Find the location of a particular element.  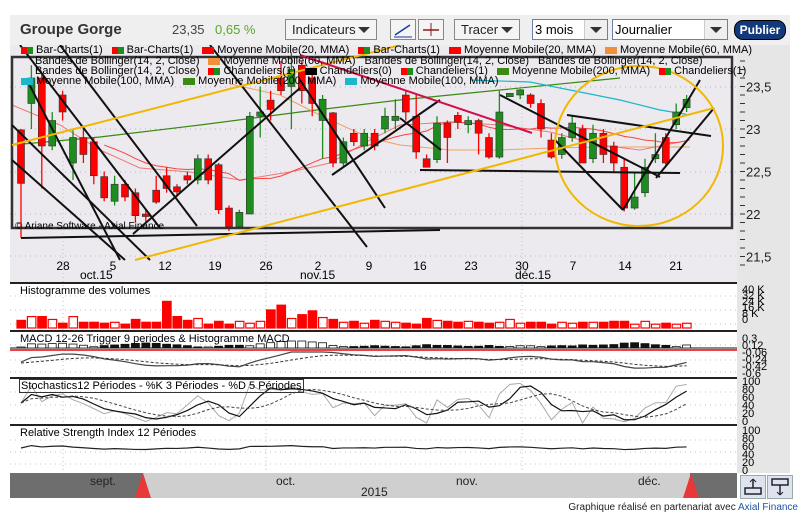

copyright: © Ariane Software - Axial Finance is located at coordinates (90, 226).